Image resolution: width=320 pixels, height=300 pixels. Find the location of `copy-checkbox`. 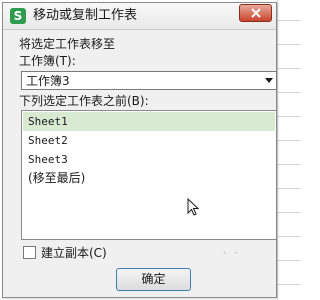

copy-checkbox is located at coordinates (29, 252).